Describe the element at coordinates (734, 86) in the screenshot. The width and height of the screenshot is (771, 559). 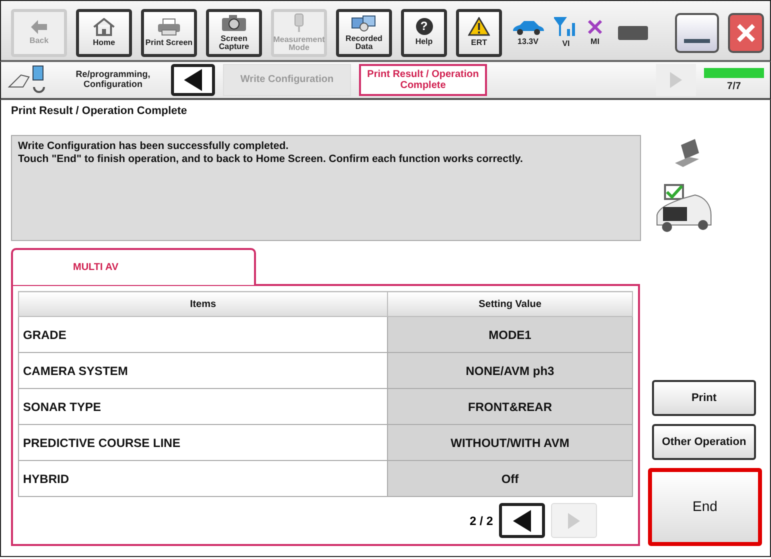
I see `step-count: 7/7` at that location.